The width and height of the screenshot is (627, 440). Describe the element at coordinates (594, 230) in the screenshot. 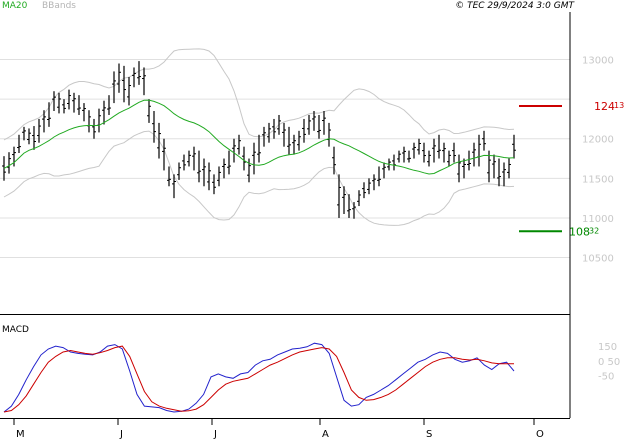

I see `support-decimals: 32` at that location.